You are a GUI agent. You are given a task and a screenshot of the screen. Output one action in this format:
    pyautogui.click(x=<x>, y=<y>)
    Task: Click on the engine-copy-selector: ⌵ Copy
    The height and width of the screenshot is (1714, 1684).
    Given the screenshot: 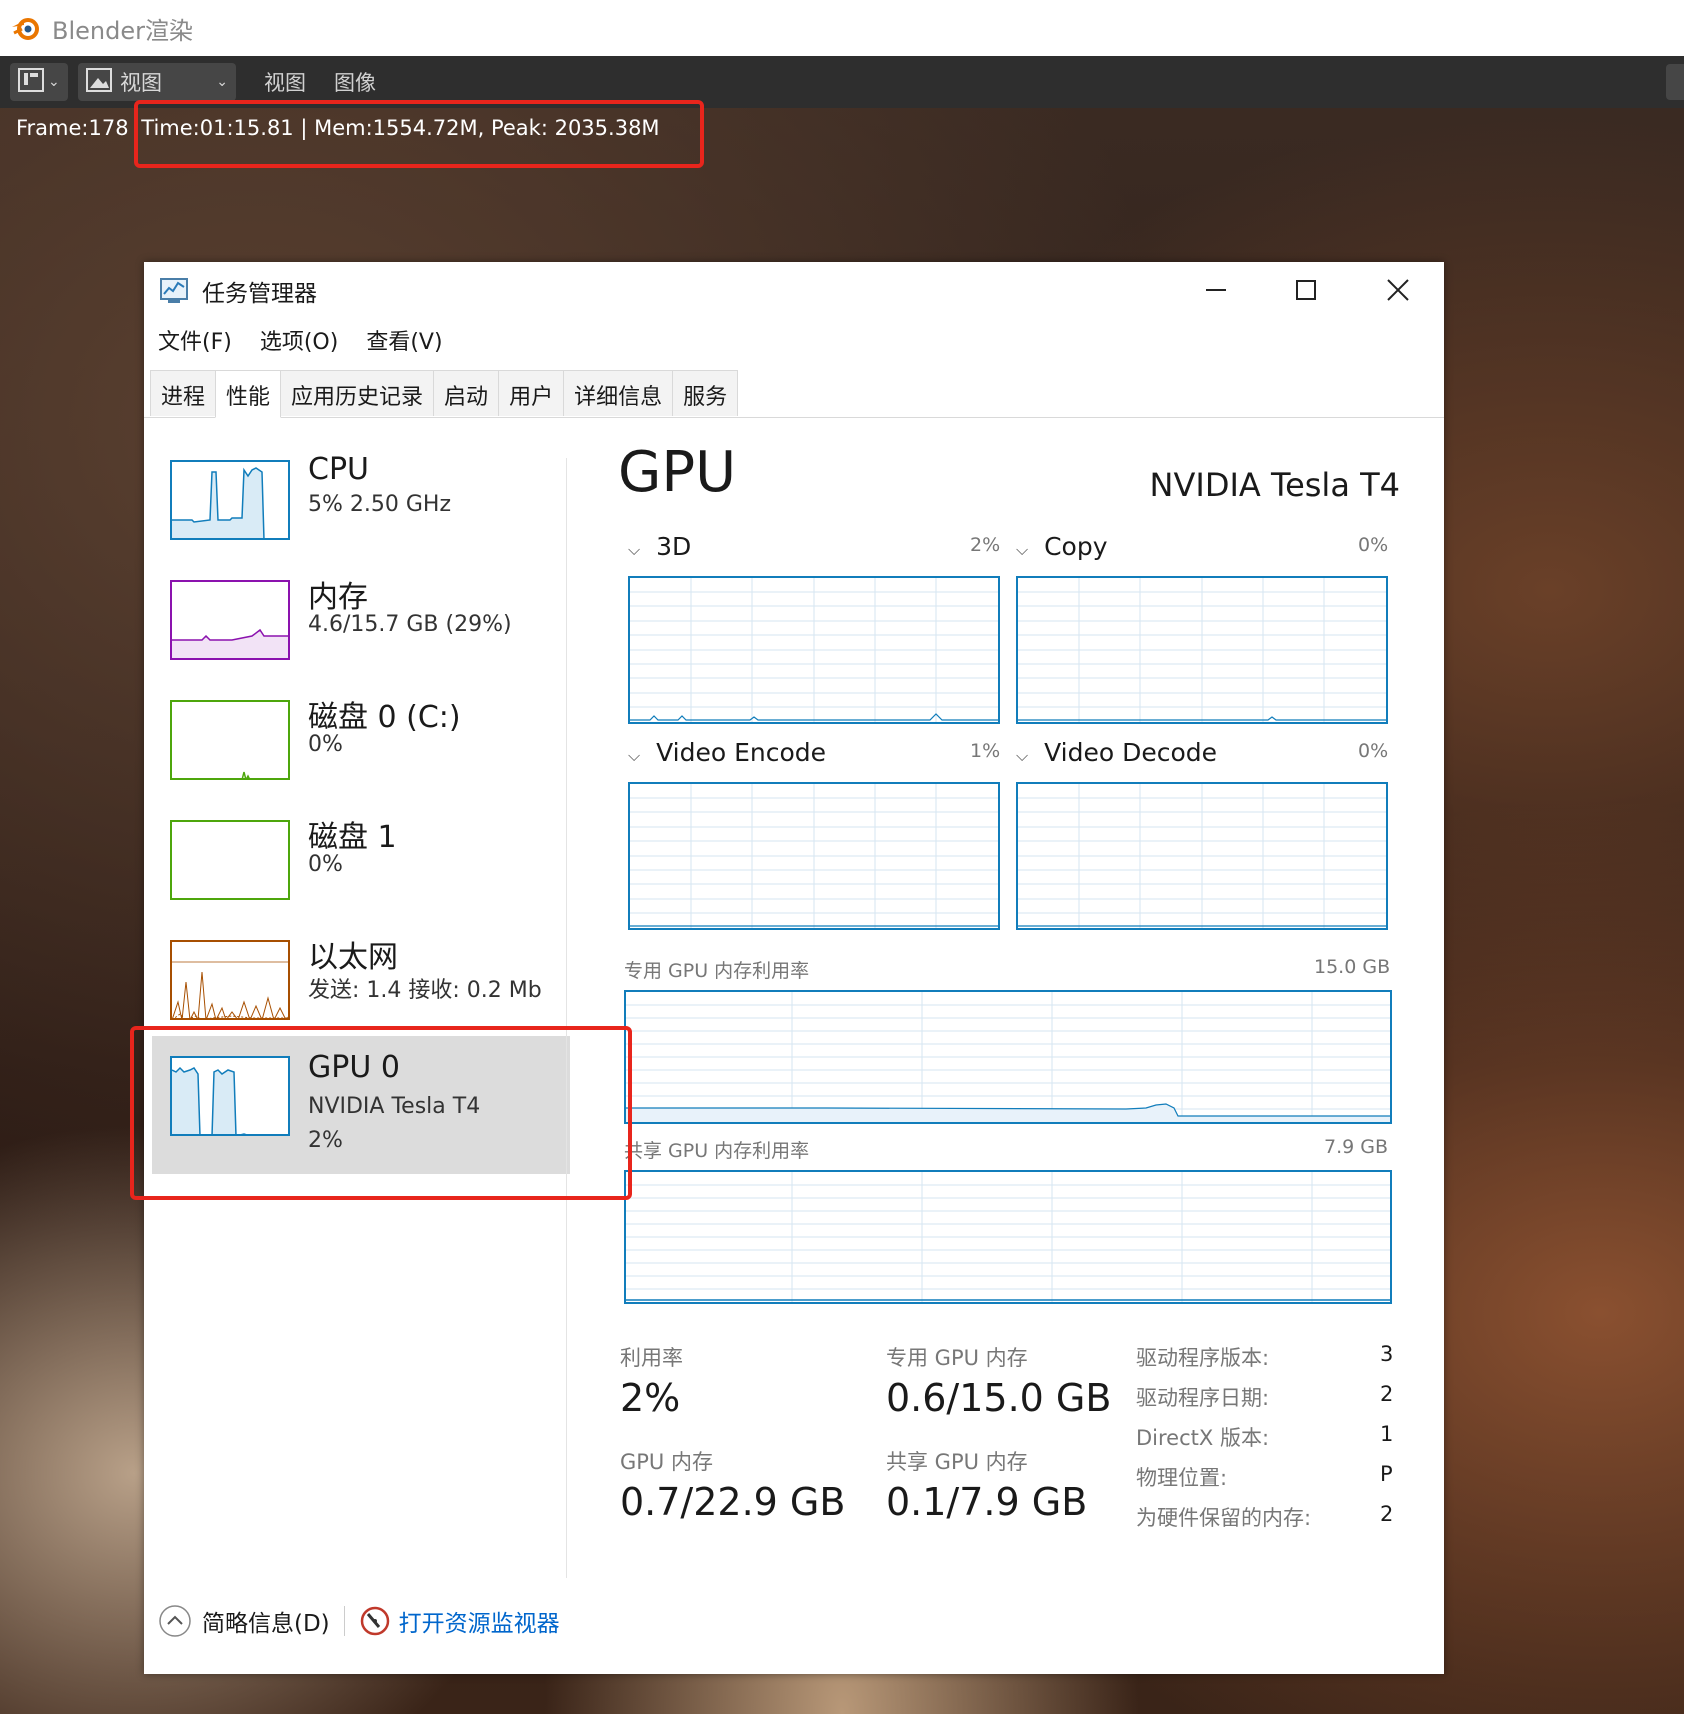 What is the action you would take?
    pyautogui.click(x=1062, y=546)
    